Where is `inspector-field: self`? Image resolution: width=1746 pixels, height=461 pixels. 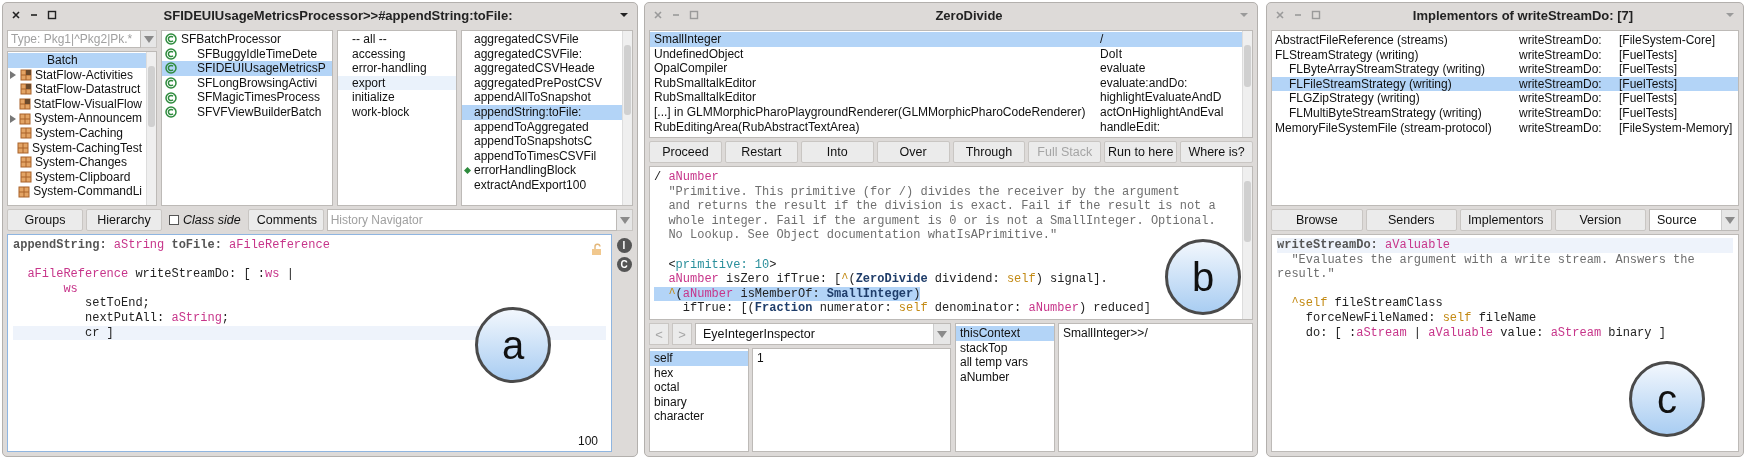
inspector-field: self is located at coordinates (699, 358).